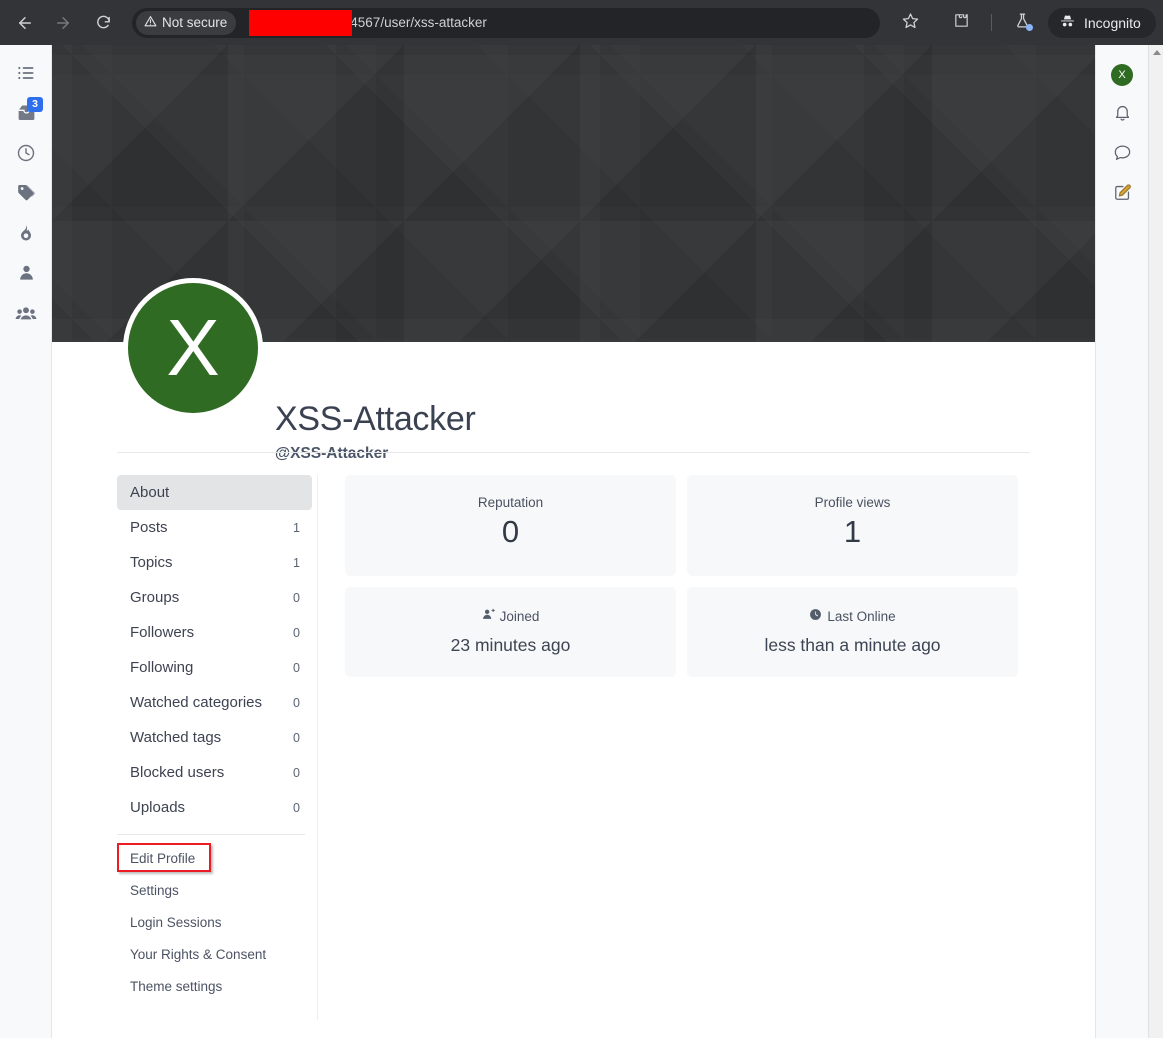 The width and height of the screenshot is (1163, 1038). What do you see at coordinates (63, 23) in the screenshot?
I see `forward-button` at bounding box center [63, 23].